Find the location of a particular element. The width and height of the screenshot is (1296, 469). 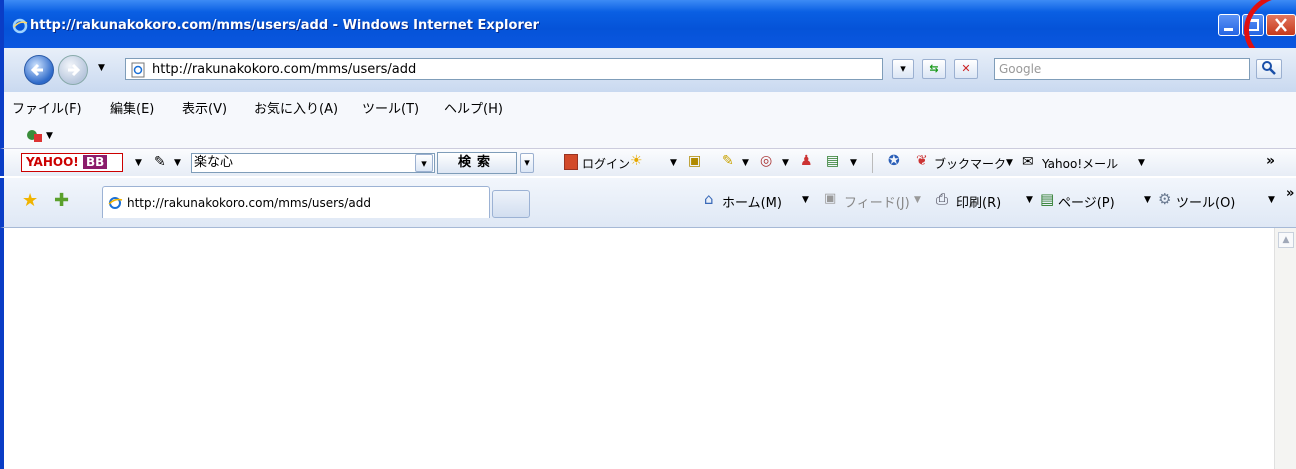

toolbar-divider is located at coordinates (872, 163).